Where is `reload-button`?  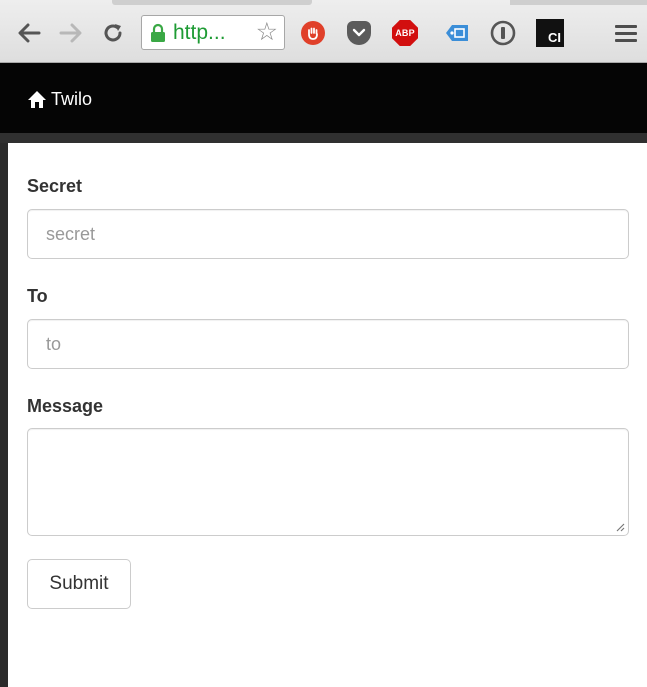
reload-button is located at coordinates (113, 33).